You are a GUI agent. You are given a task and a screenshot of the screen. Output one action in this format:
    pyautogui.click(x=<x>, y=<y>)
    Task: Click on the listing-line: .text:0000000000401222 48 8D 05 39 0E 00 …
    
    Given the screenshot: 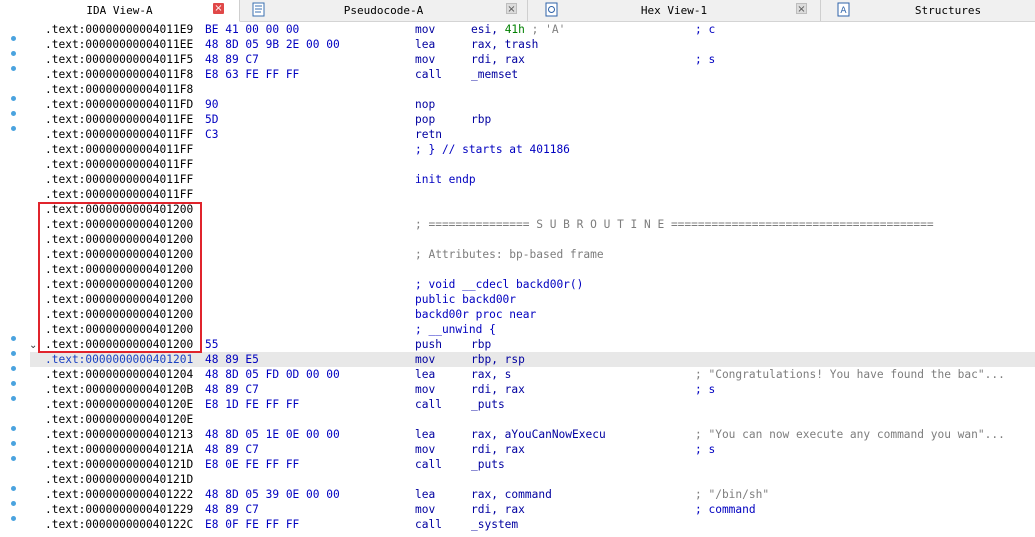 What is the action you would take?
    pyautogui.click(x=532, y=494)
    